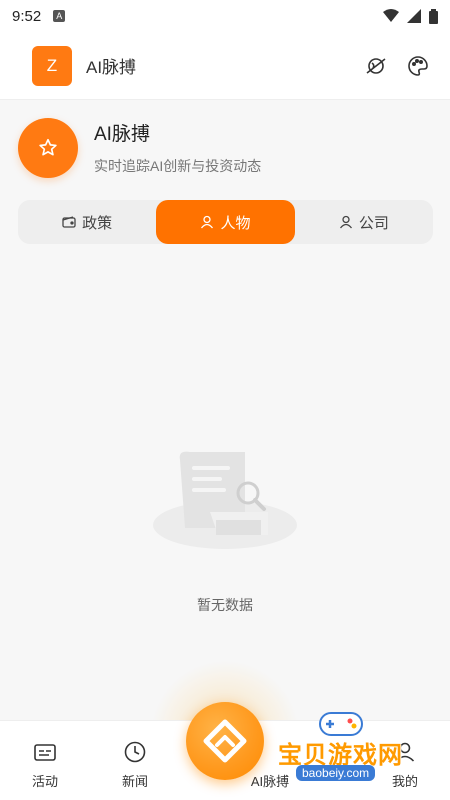  I want to click on appbar-actions, so click(397, 66).